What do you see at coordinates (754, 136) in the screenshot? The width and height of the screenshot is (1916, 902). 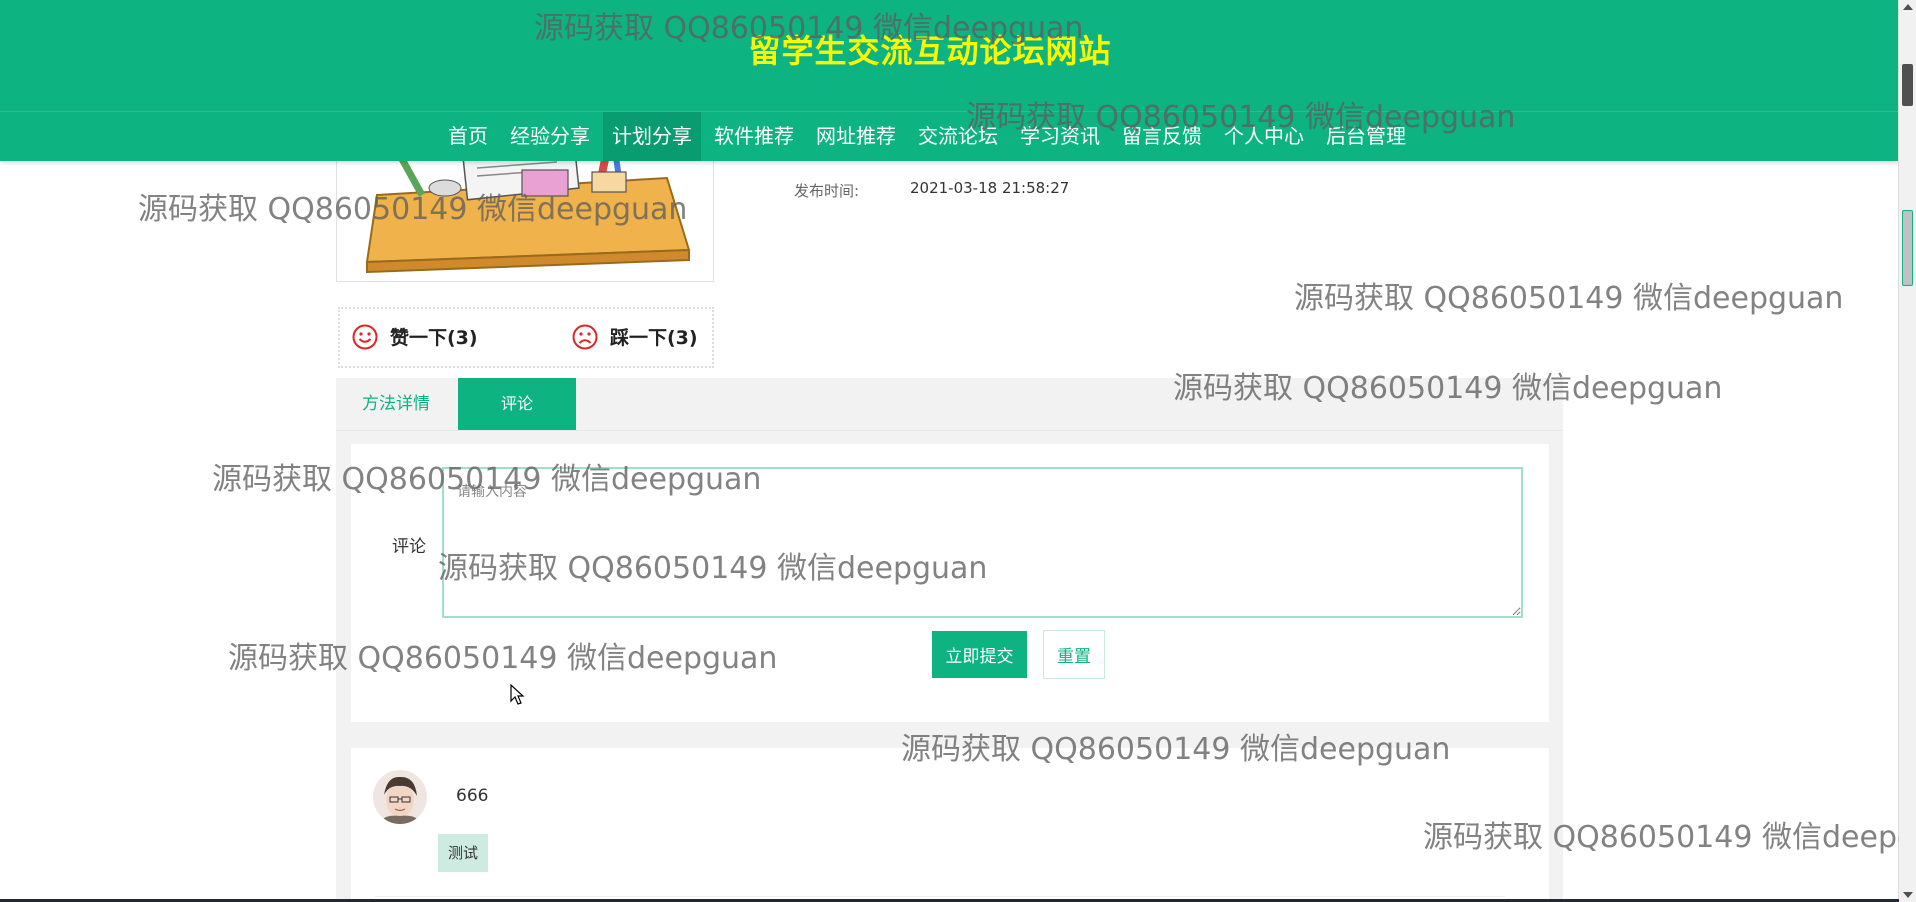 I see `nav-item-software: 软件推荐` at bounding box center [754, 136].